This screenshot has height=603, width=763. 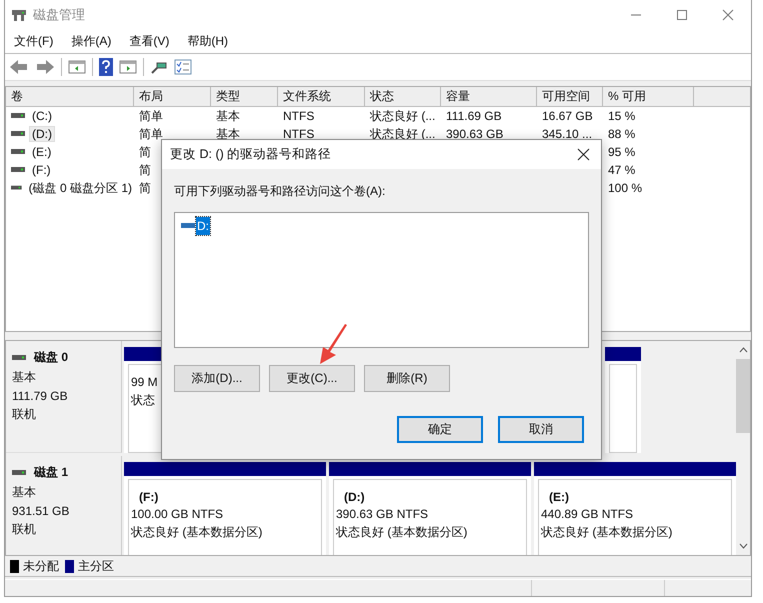 What do you see at coordinates (33, 41) in the screenshot?
I see `menu-item: 文件(F)` at bounding box center [33, 41].